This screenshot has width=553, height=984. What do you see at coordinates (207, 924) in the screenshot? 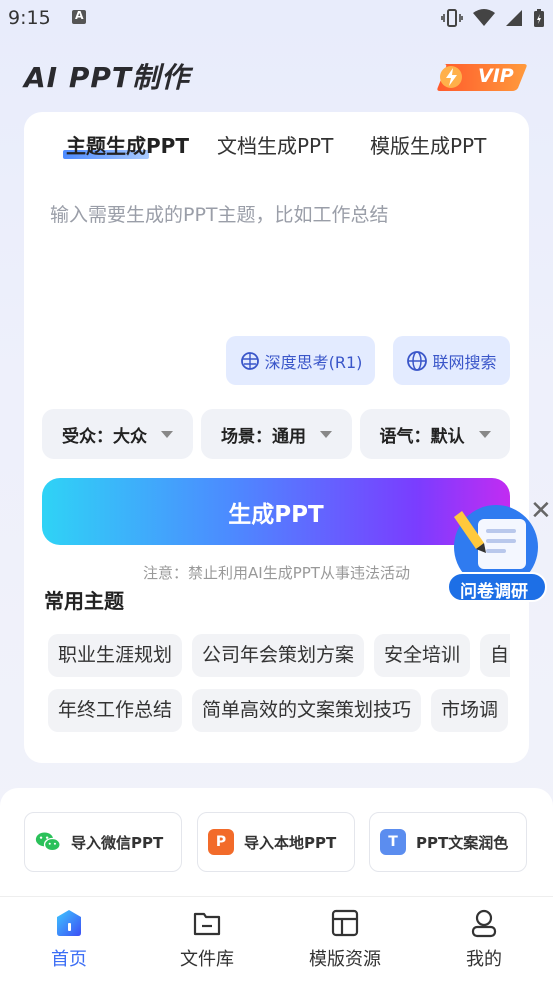
I see `folder-icon` at bounding box center [207, 924].